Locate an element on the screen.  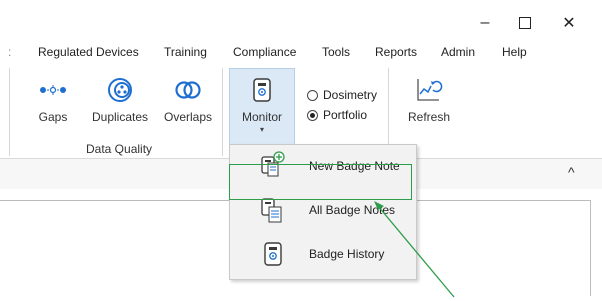
duplicates-label: Duplicates is located at coordinates (120, 117).